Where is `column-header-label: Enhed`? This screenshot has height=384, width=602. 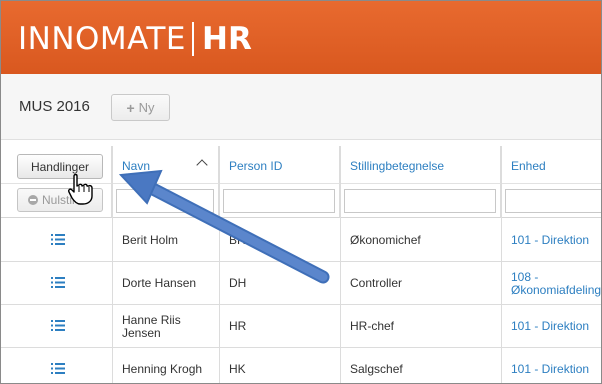 column-header-label: Enhed is located at coordinates (528, 166).